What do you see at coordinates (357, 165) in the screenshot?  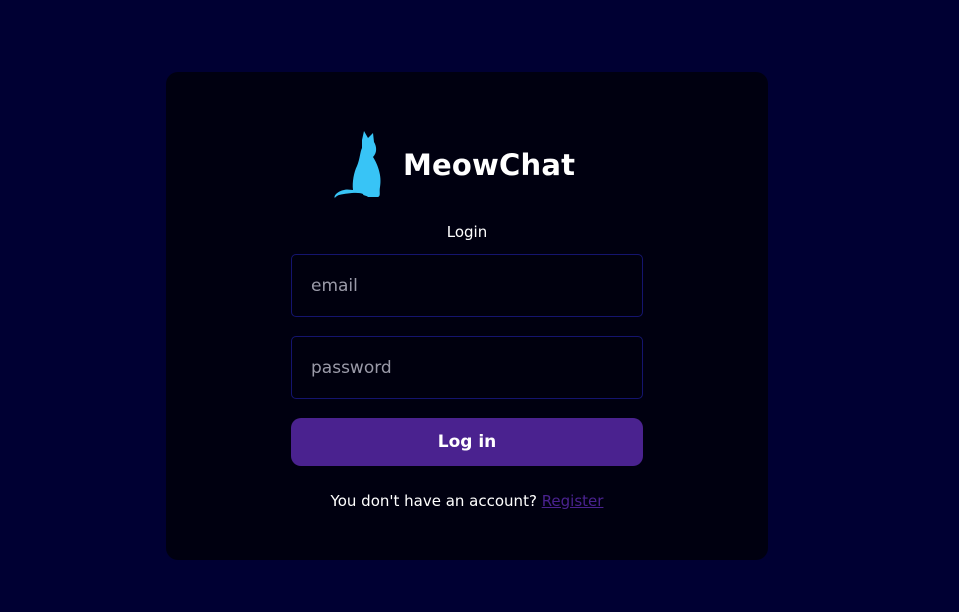 I see `cat-icon` at bounding box center [357, 165].